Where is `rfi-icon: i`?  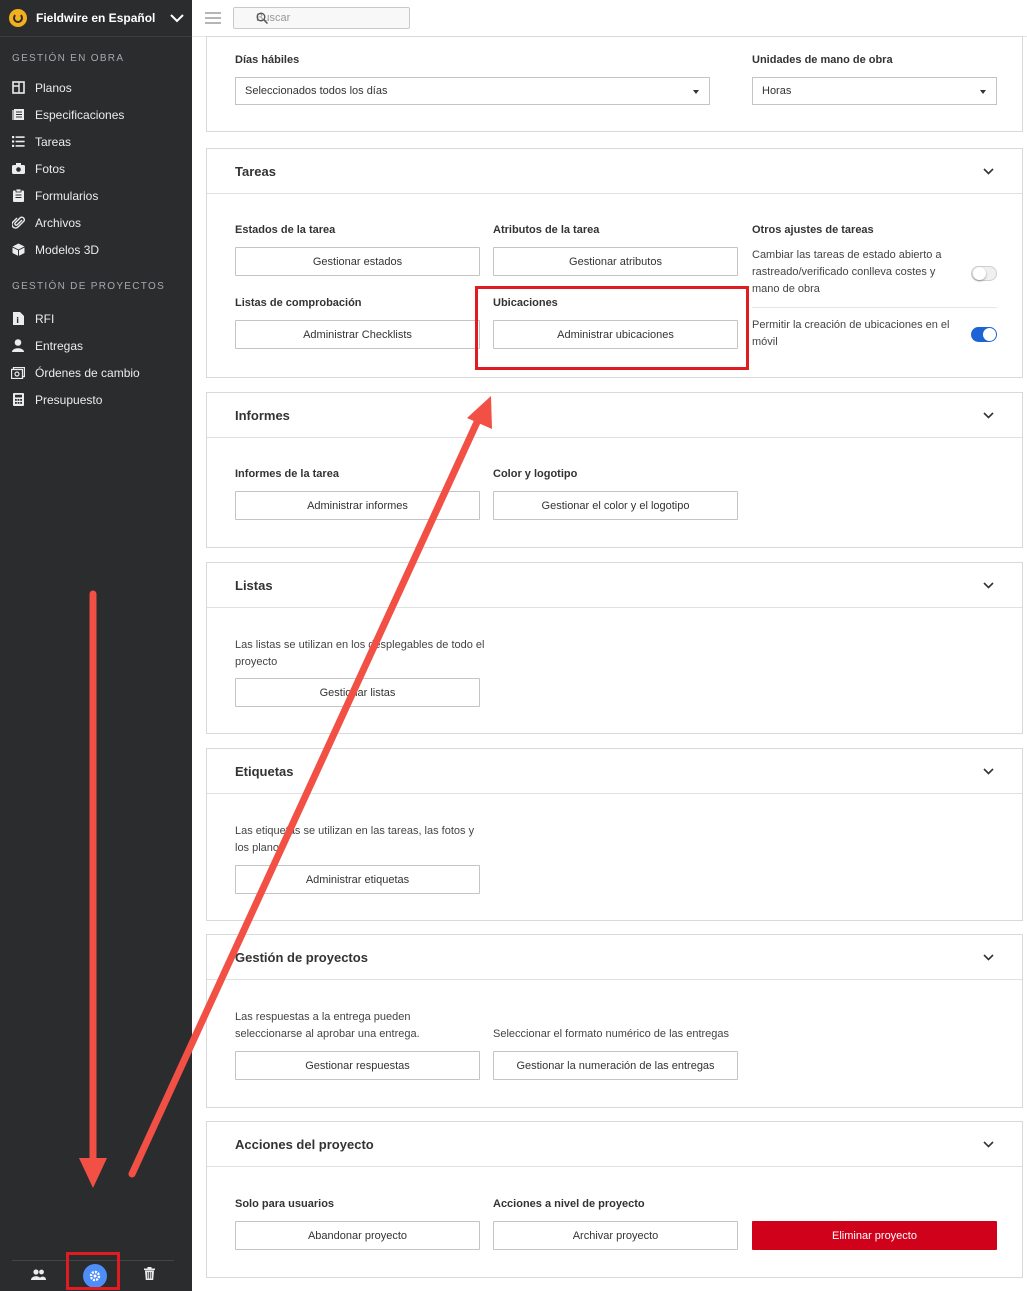 rfi-icon: i is located at coordinates (18, 319).